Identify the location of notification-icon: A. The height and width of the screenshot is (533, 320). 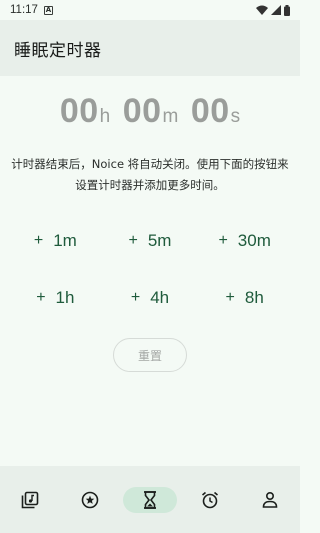
(48, 10).